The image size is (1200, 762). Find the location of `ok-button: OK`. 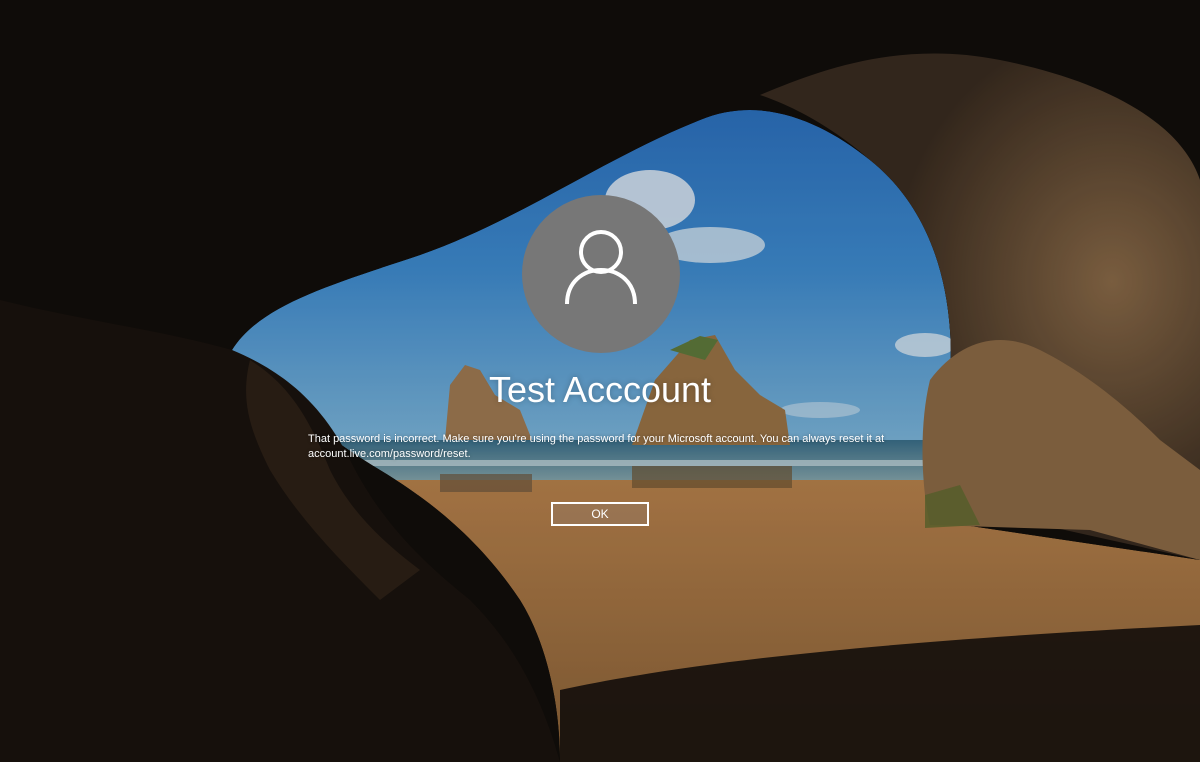

ok-button: OK is located at coordinates (600, 514).